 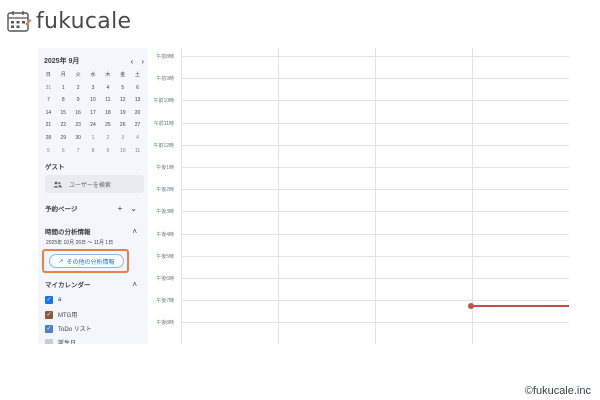 I want to click on calendar-name: ToDo リスト, so click(x=75, y=330).